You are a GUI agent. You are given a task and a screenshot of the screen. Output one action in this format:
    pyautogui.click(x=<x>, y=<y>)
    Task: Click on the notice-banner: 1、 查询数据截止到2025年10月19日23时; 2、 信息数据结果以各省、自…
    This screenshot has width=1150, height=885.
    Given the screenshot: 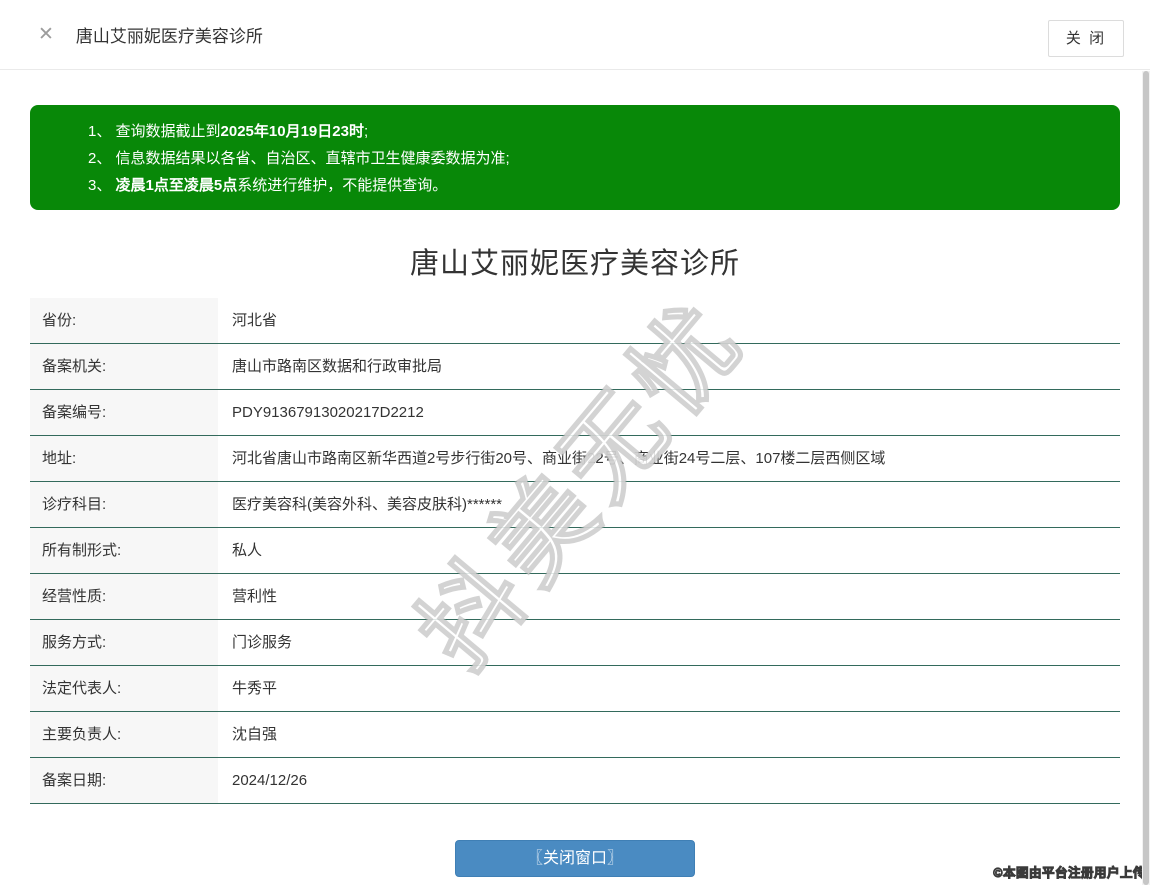 What is the action you would take?
    pyautogui.click(x=575, y=157)
    